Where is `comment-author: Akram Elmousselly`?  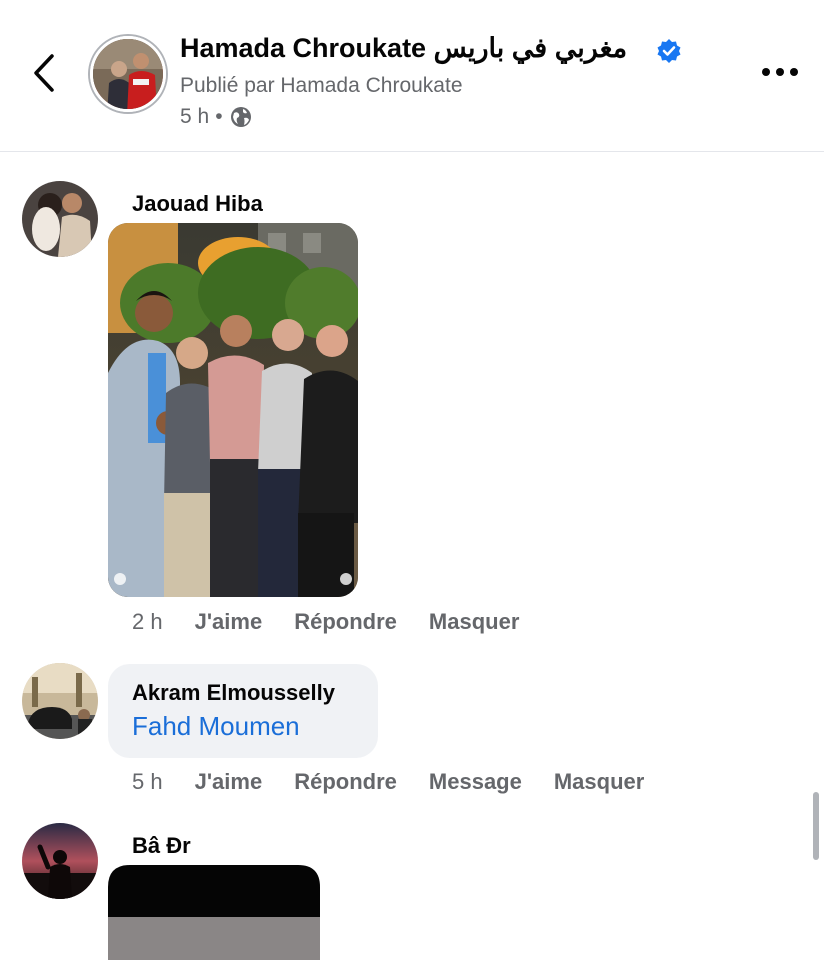 comment-author: Akram Elmousselly is located at coordinates (233, 693).